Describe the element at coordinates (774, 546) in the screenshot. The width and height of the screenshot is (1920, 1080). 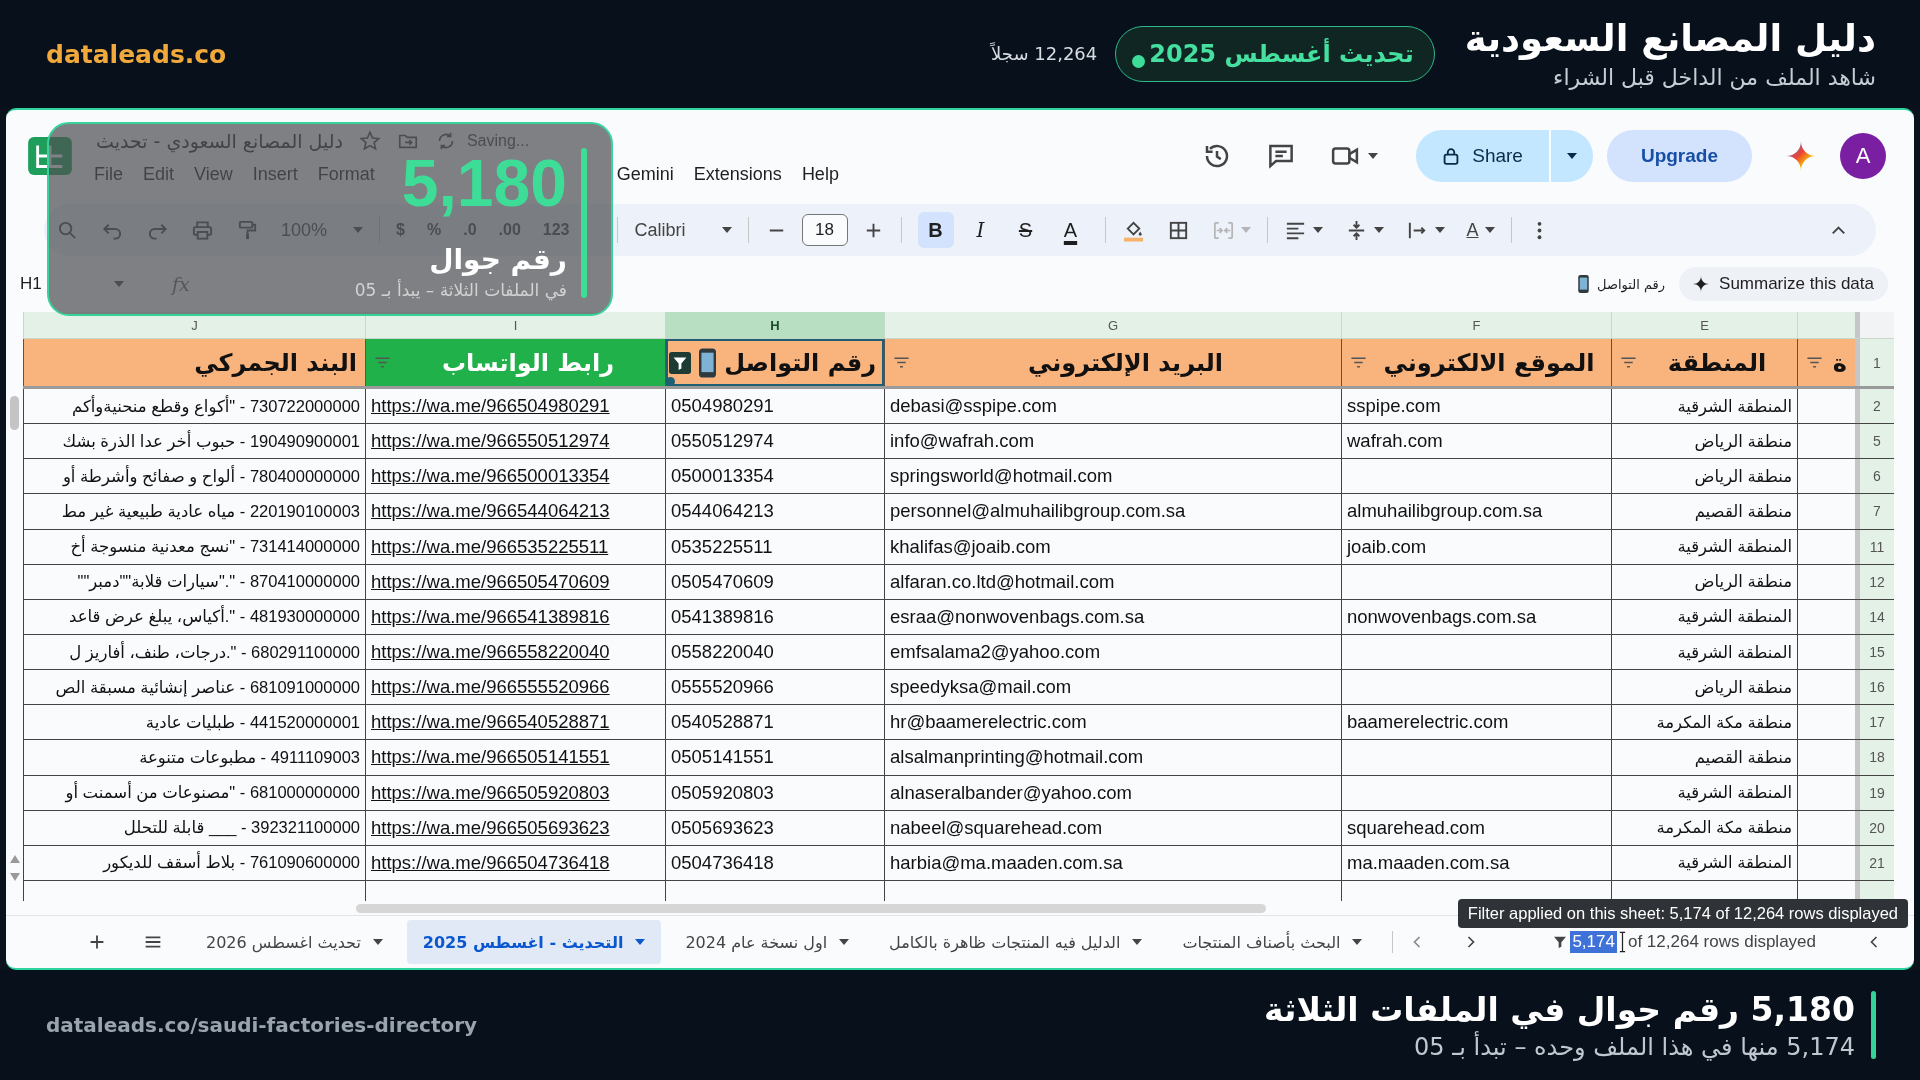
I see `table-cell: 0535225511` at that location.